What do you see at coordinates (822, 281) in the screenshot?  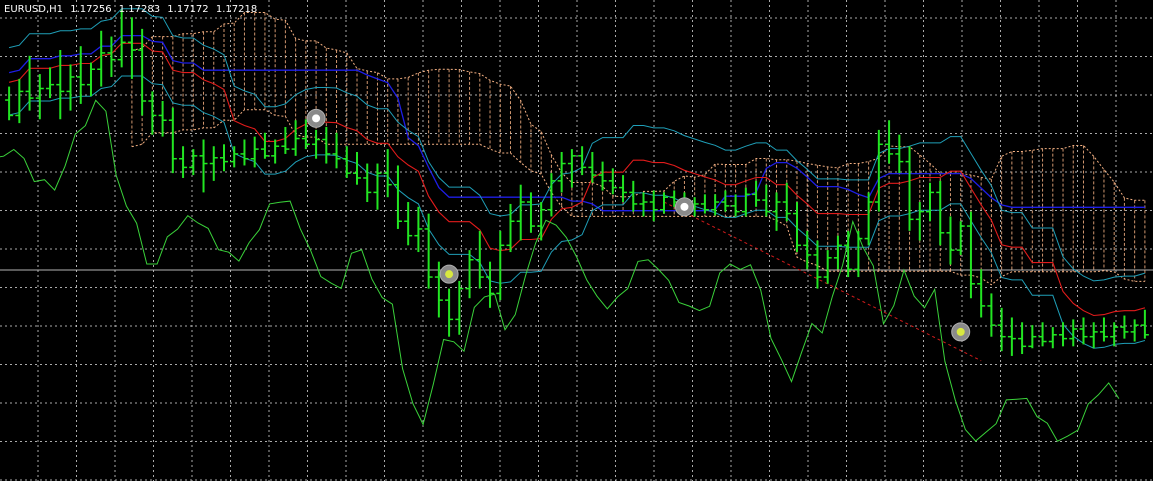 I see `trend-line` at bounding box center [822, 281].